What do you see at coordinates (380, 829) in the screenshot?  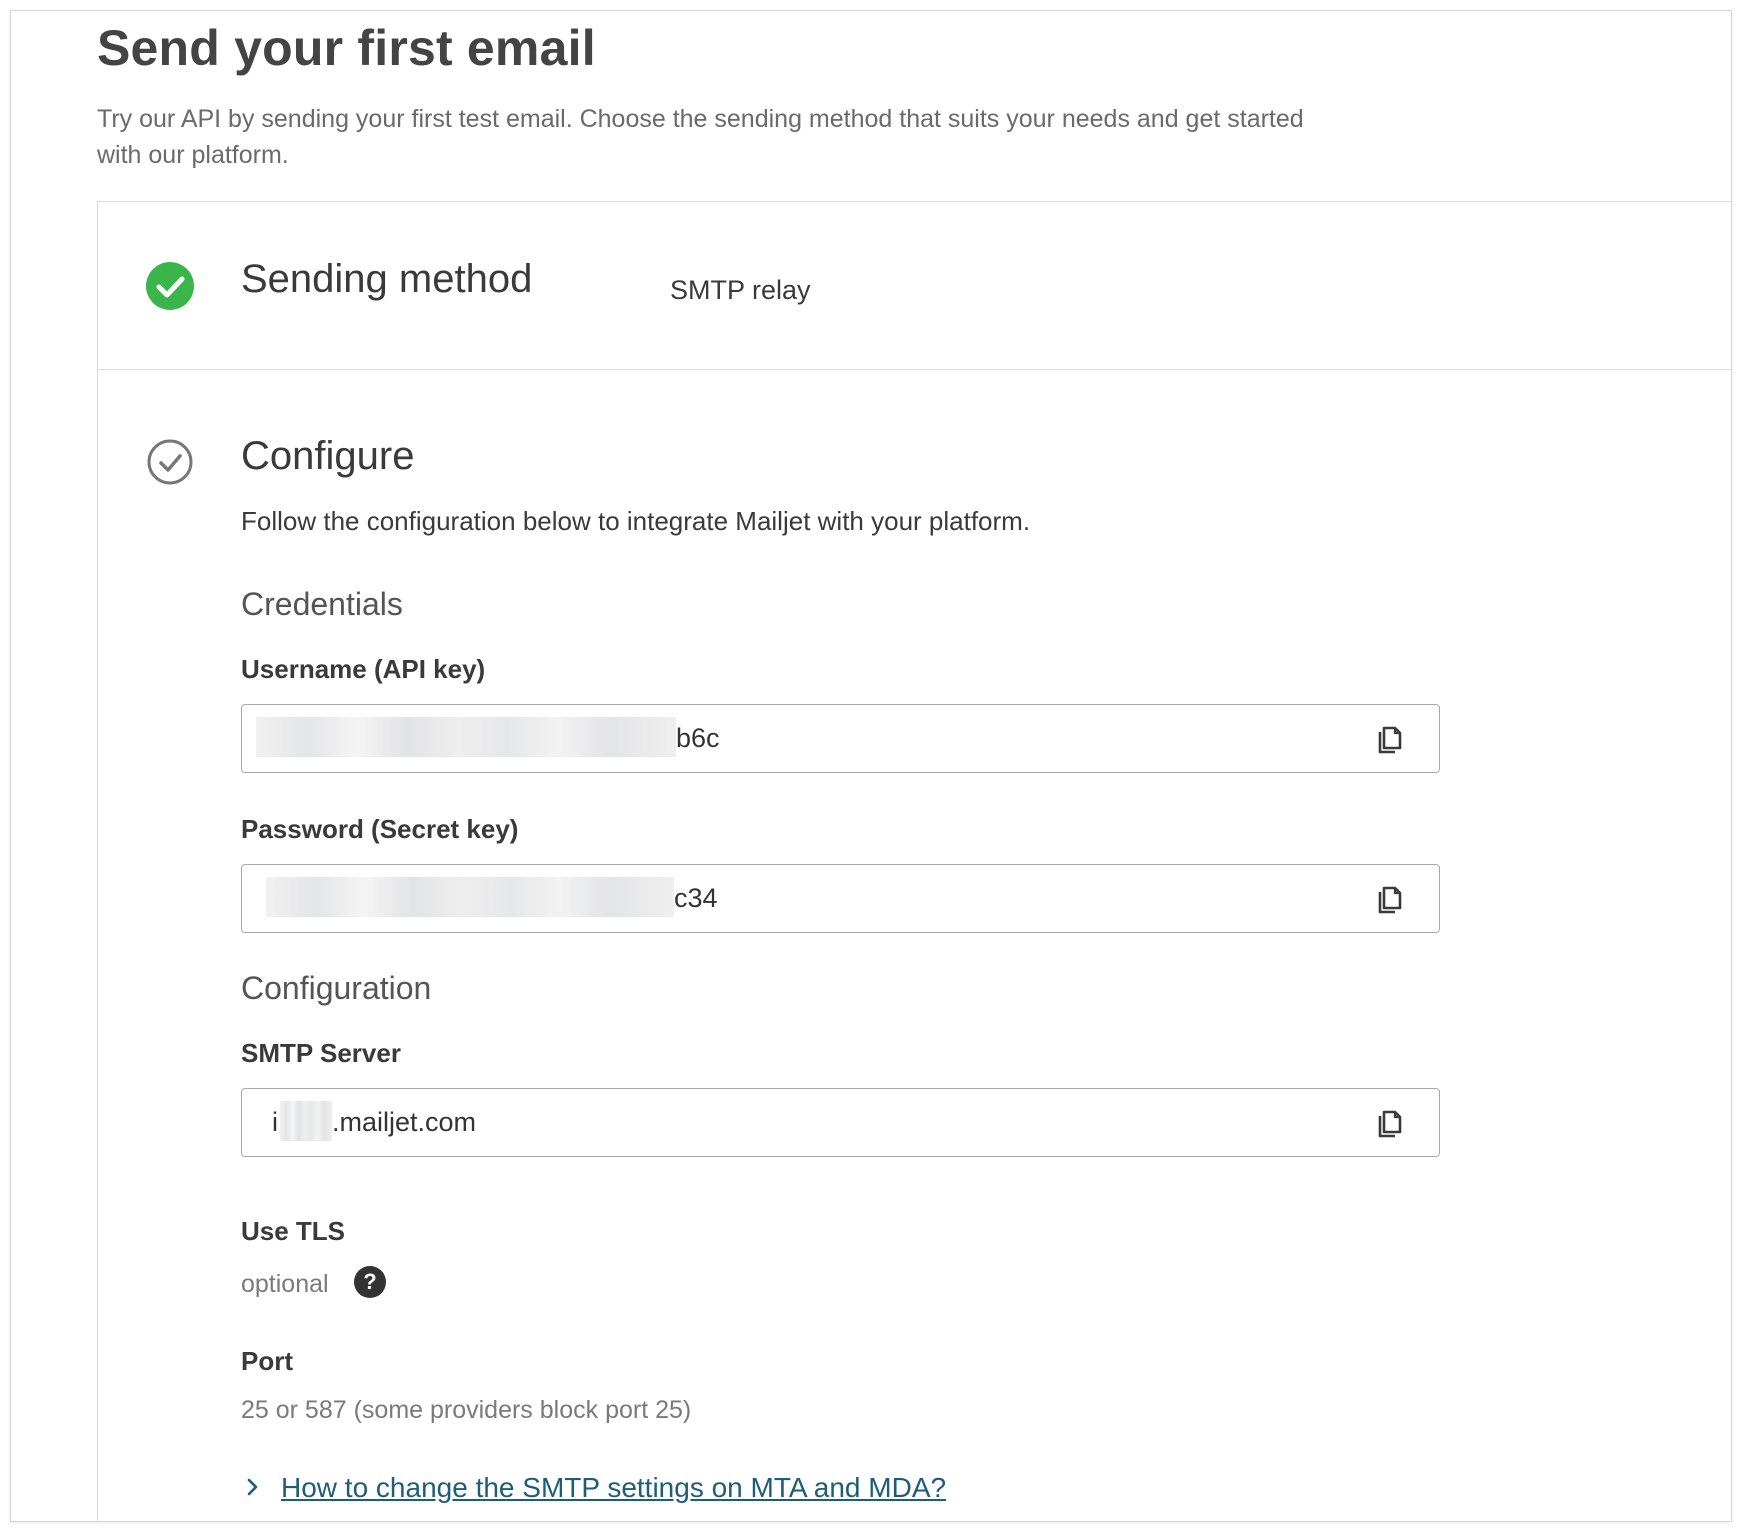 I see `password-label: Password (Secret key)` at bounding box center [380, 829].